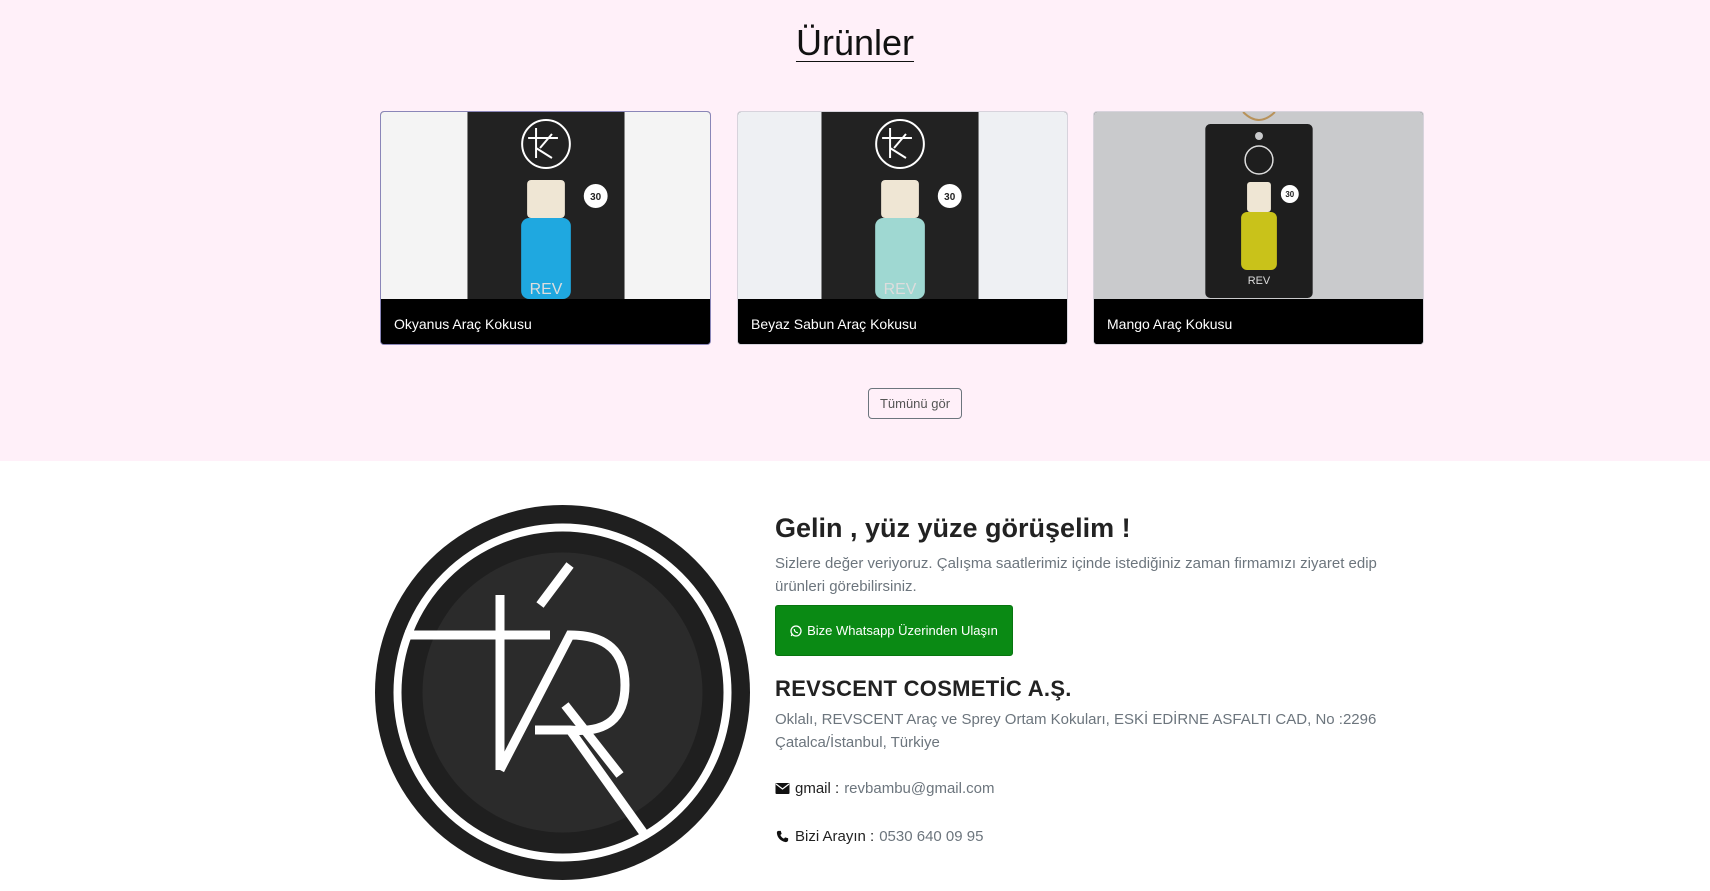  I want to click on product-caption: Okyanus Araç Kokusu, so click(545, 321).